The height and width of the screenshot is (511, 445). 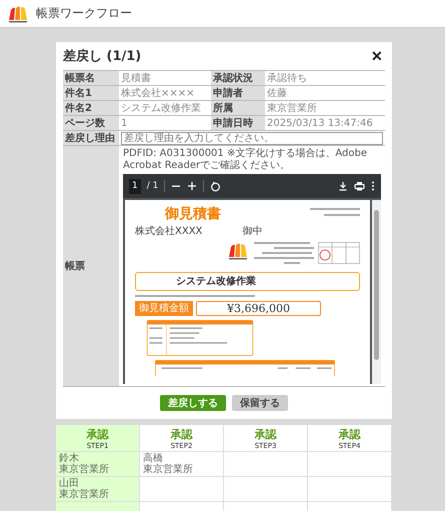 I want to click on hold-button: 保留する, so click(x=260, y=403).